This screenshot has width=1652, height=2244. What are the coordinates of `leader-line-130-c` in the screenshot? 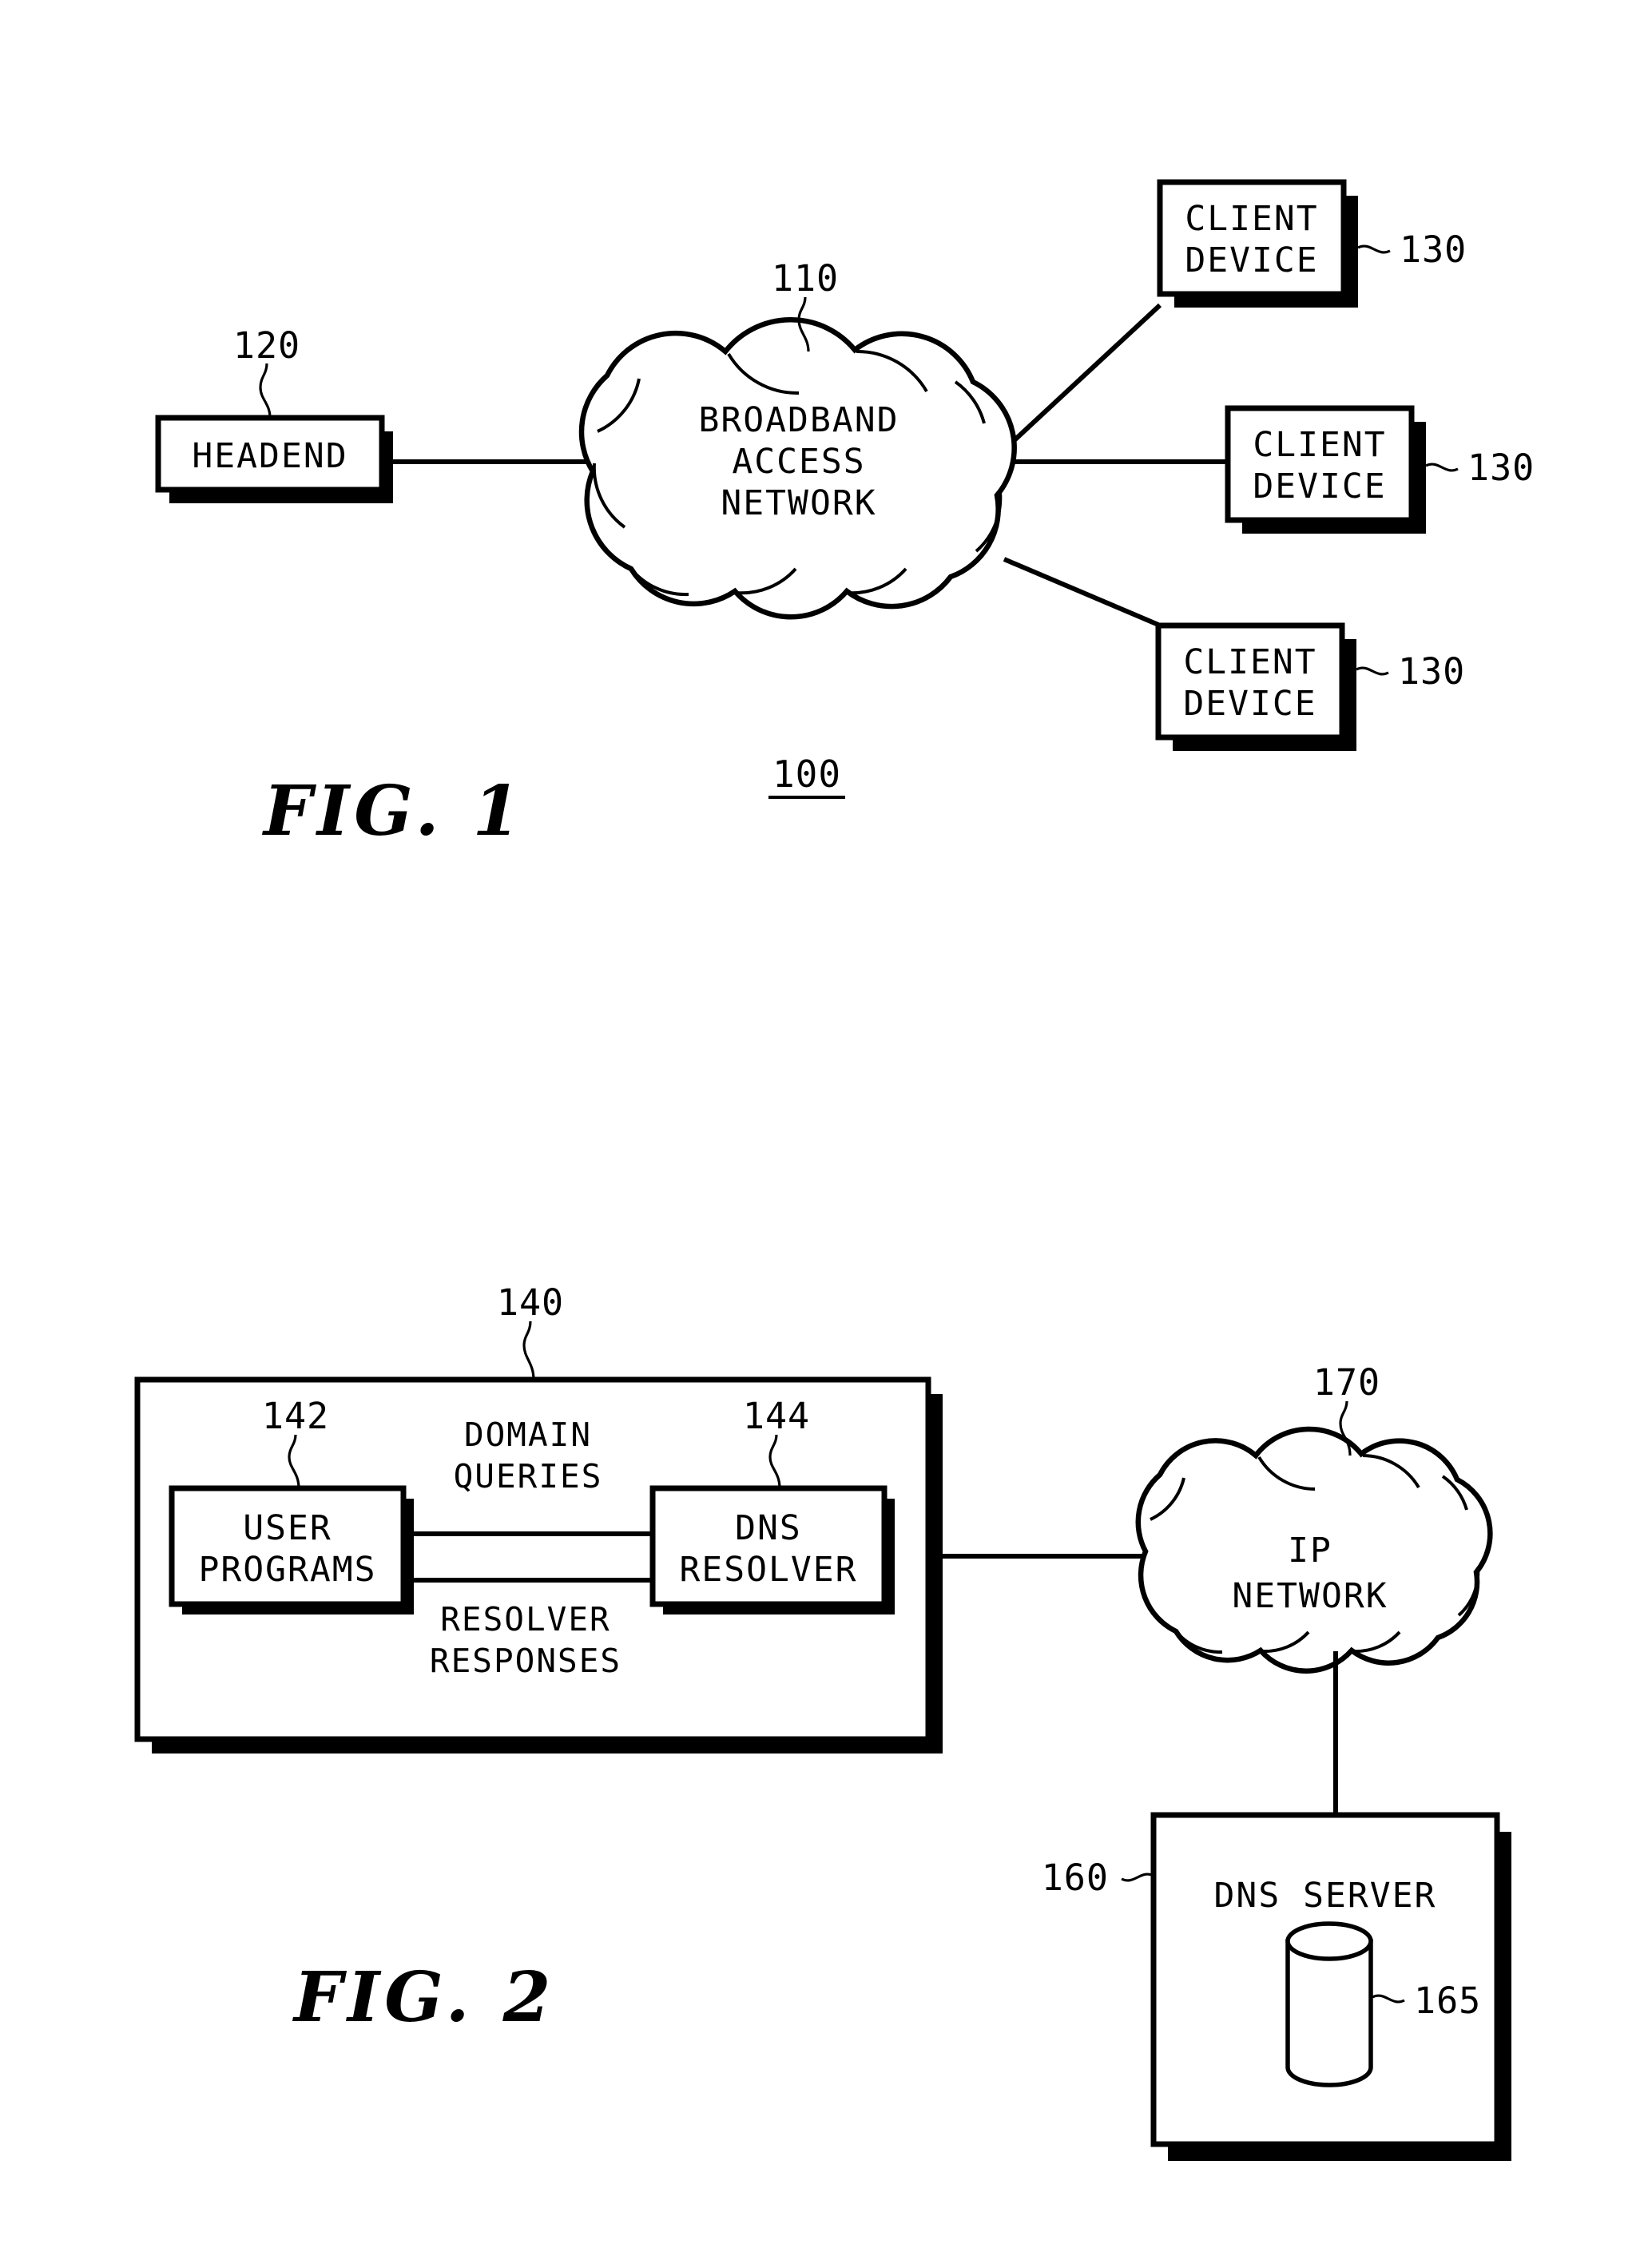 It's located at (1372, 671).